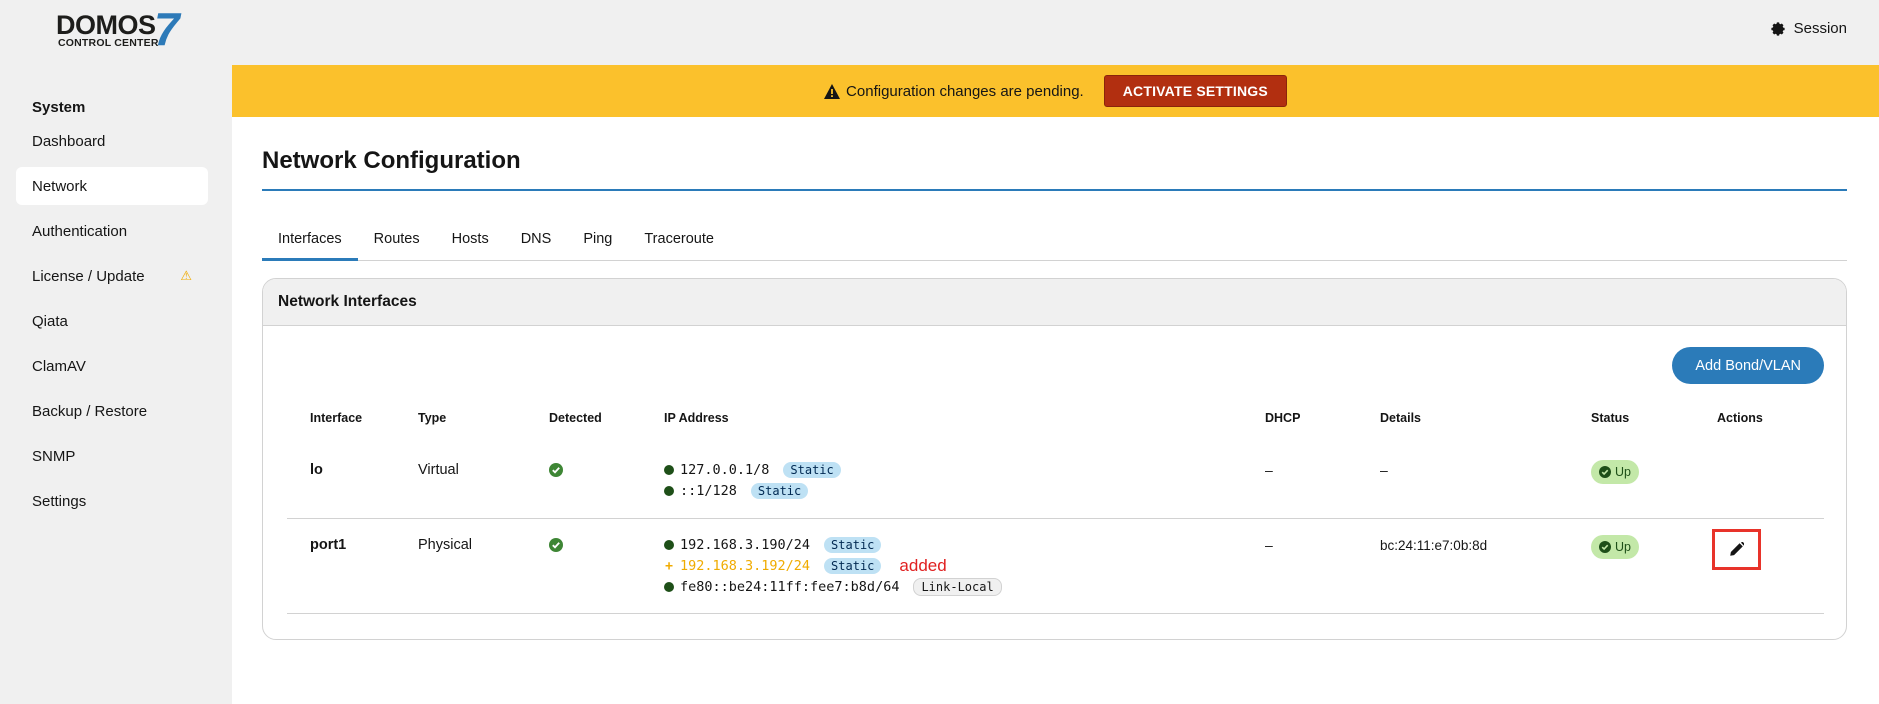  I want to click on tab-hosts: Hosts, so click(470, 243).